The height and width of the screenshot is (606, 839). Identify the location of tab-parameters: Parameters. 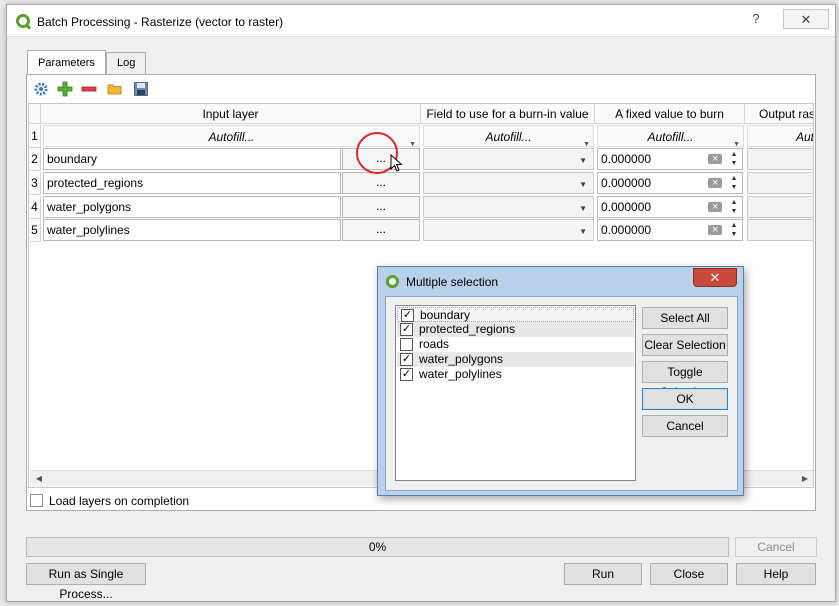
(66, 62).